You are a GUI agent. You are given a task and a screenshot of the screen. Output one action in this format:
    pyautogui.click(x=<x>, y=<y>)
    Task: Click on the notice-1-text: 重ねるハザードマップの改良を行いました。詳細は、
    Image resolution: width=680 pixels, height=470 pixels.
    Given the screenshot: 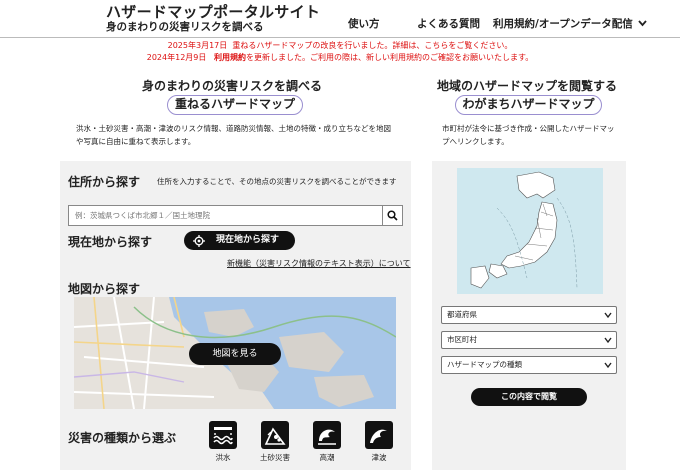 What is the action you would take?
    pyautogui.click(x=328, y=45)
    